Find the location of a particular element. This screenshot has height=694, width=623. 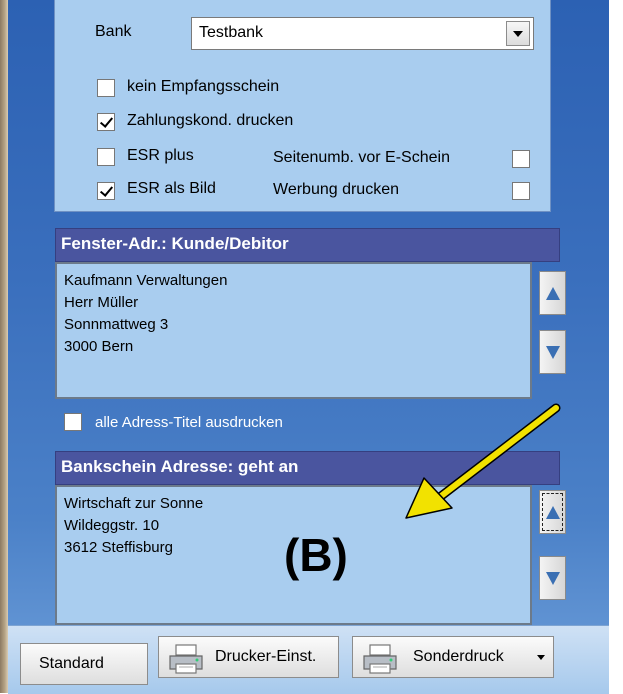

zahlungskond-drucken-label: Zahlungskond. drucken is located at coordinates (210, 120).